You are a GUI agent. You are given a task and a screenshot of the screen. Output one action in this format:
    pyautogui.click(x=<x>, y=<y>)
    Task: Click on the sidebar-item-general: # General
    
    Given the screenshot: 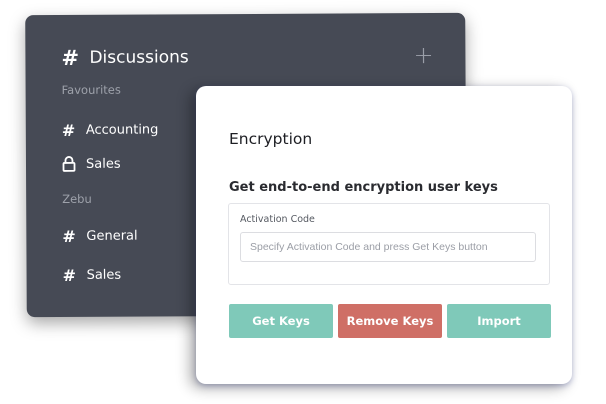 What is the action you would take?
    pyautogui.click(x=99, y=236)
    